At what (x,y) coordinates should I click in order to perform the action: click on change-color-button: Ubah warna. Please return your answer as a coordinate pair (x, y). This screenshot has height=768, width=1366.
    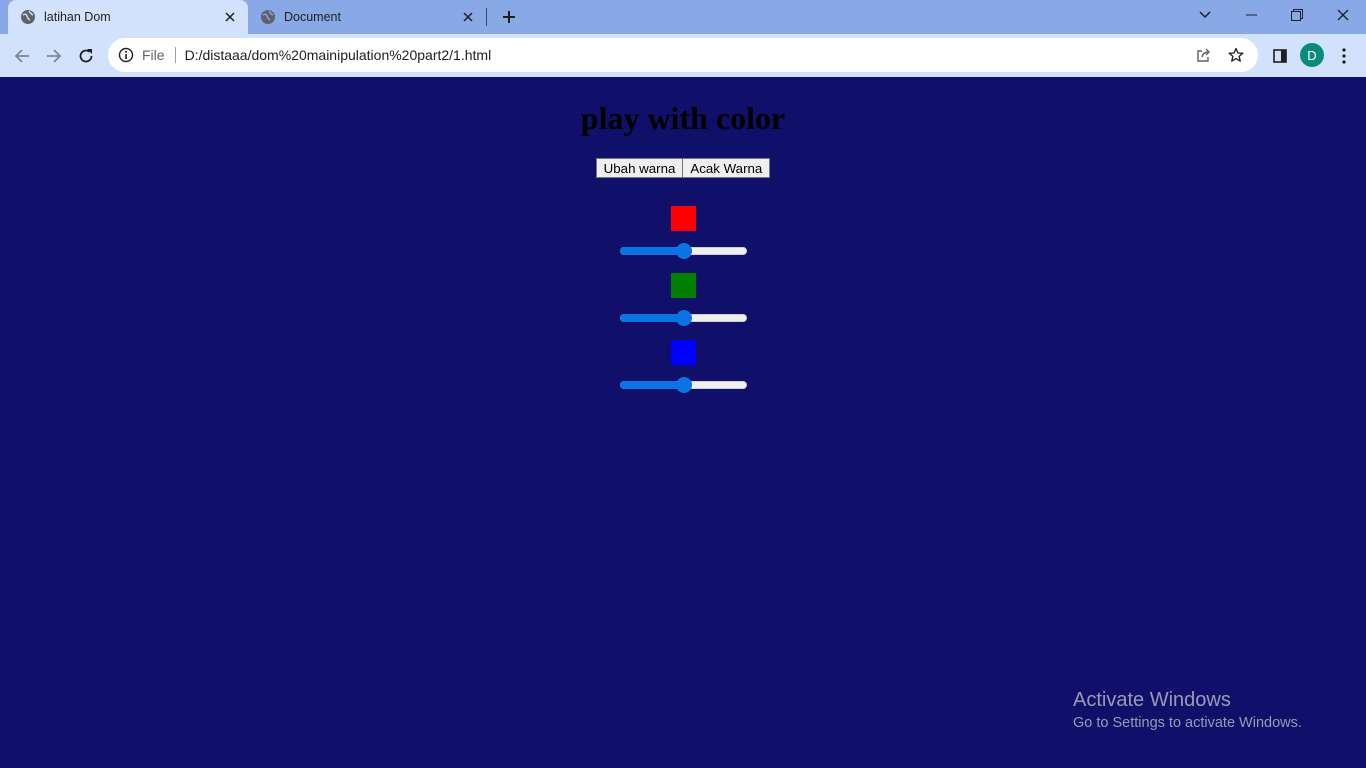
    Looking at the image, I should click on (639, 168).